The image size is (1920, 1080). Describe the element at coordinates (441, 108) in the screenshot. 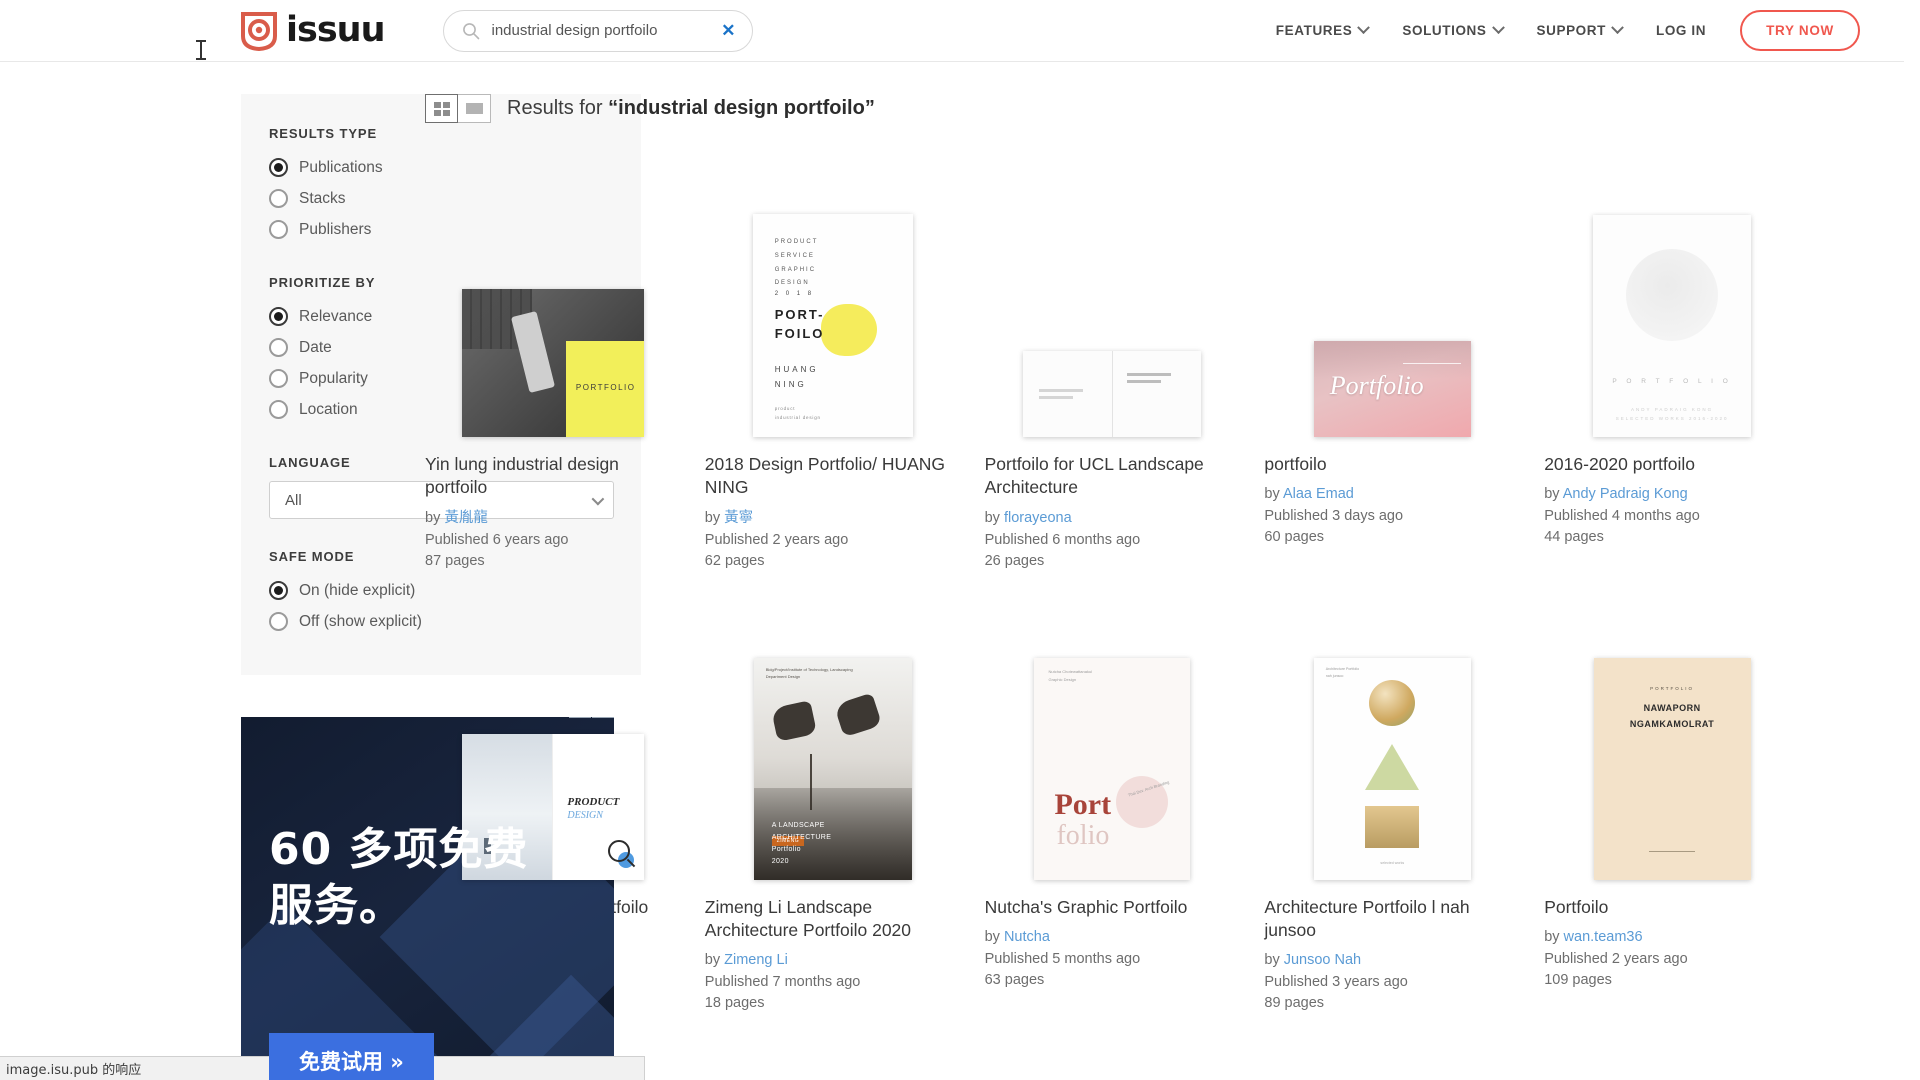

I see `grid-view-button` at that location.